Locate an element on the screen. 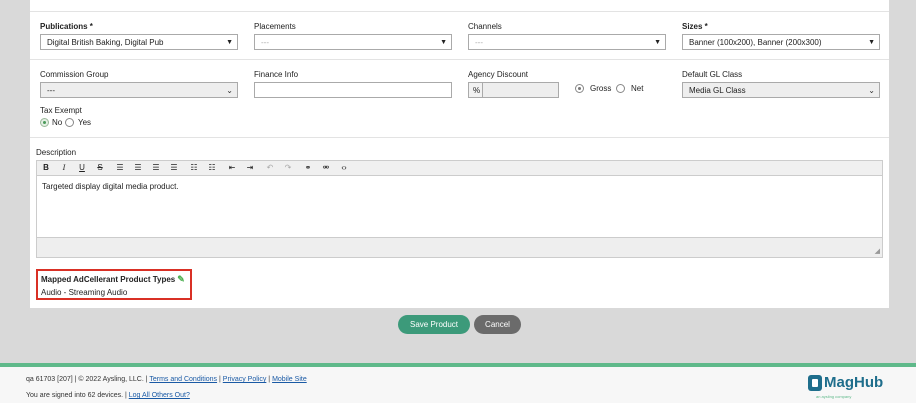 This screenshot has width=916, height=403. numbered-list-icon: ☷ is located at coordinates (212, 167).